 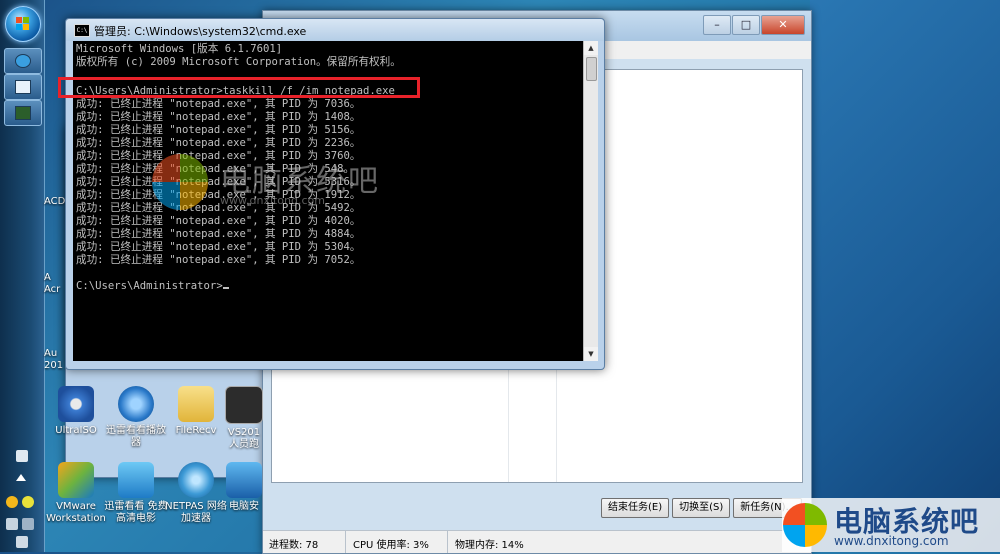 What do you see at coordinates (136, 512) in the screenshot?
I see `desktop-icon-label: 迅雷看看 免费高清电影` at bounding box center [136, 512].